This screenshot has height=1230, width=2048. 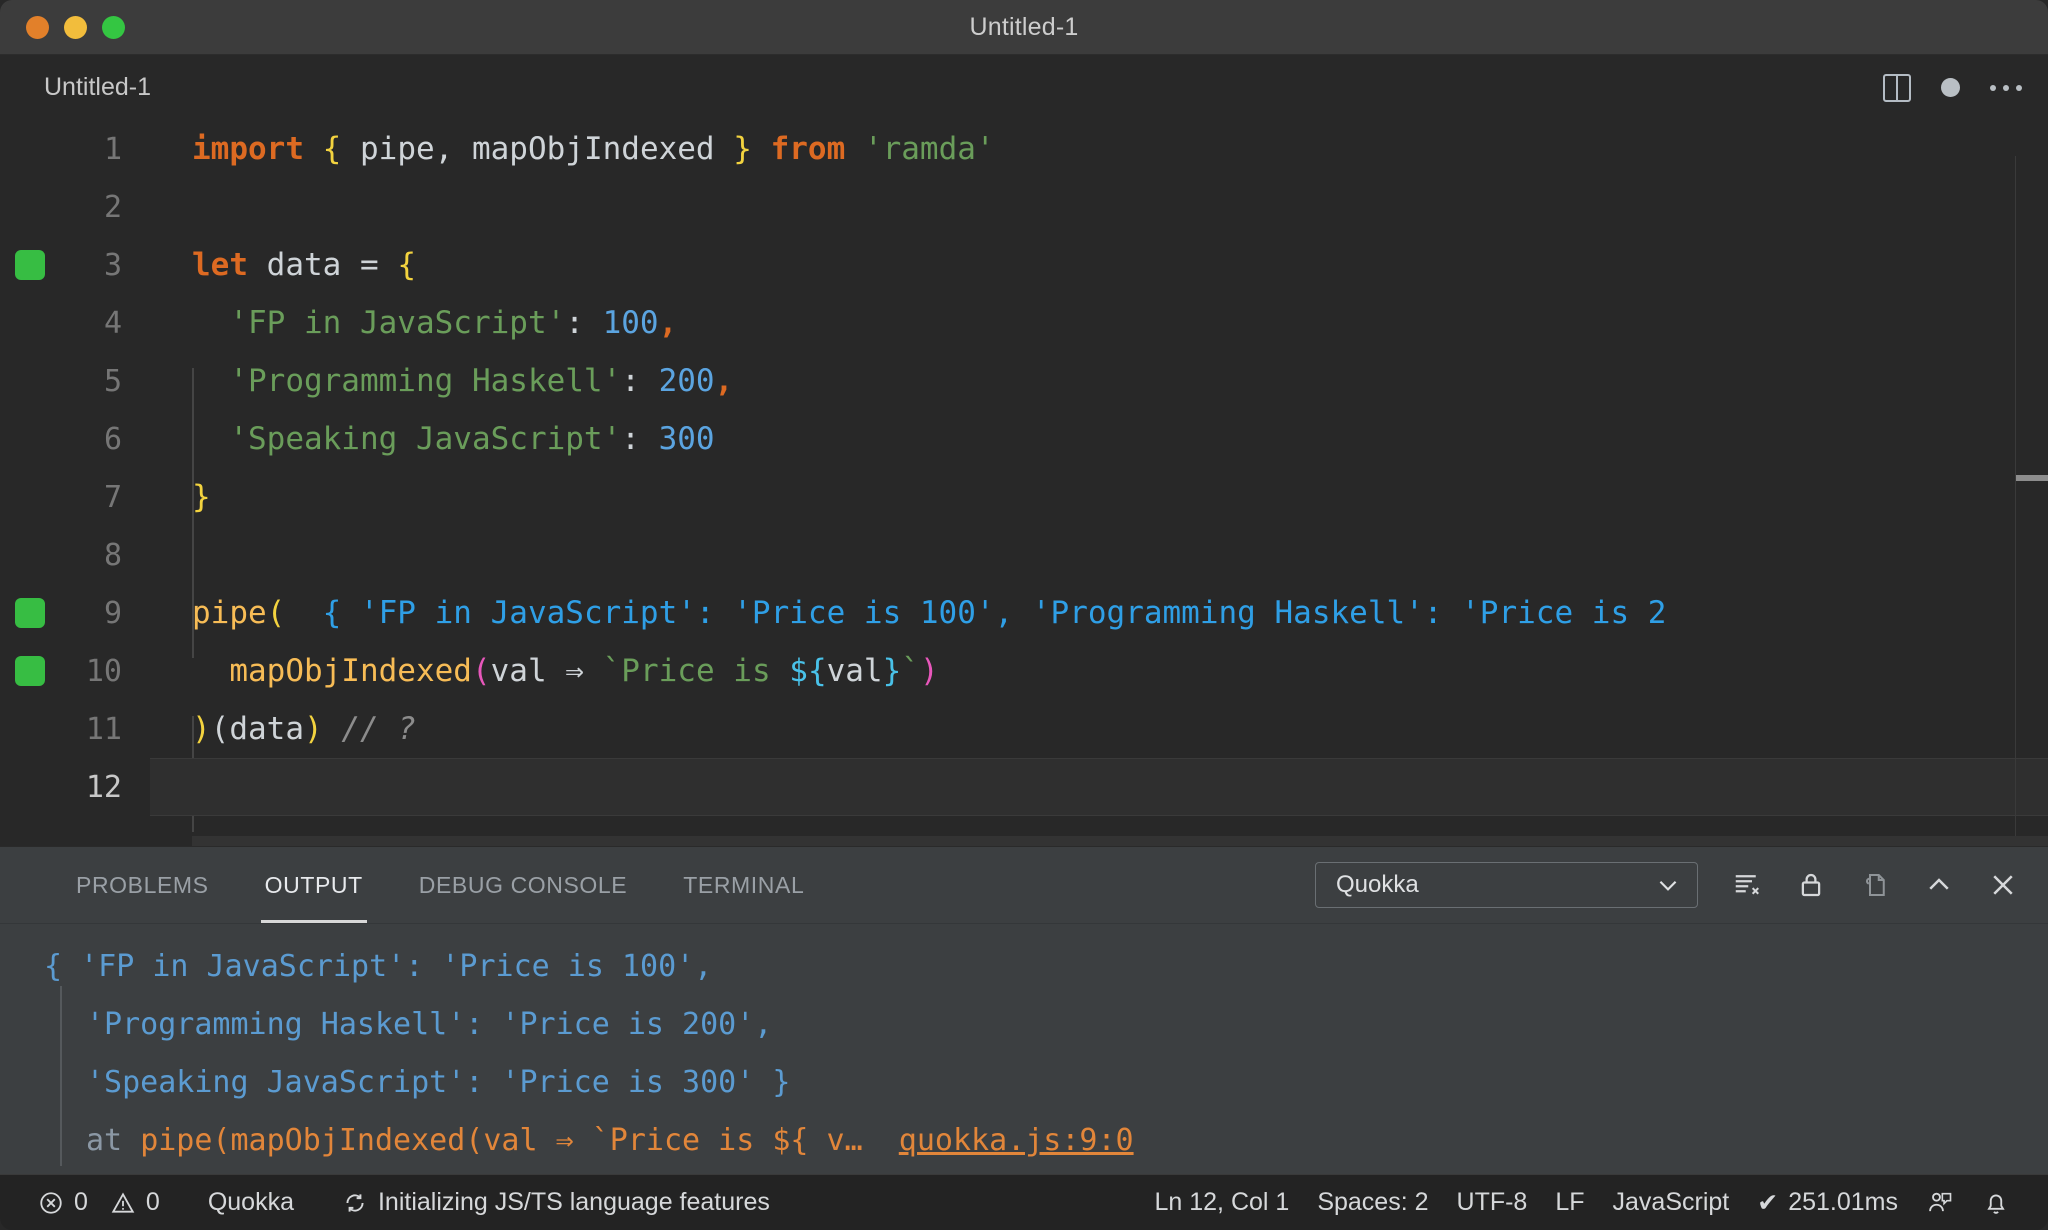 I want to click on token-arrow: ⇒, so click(x=574, y=671).